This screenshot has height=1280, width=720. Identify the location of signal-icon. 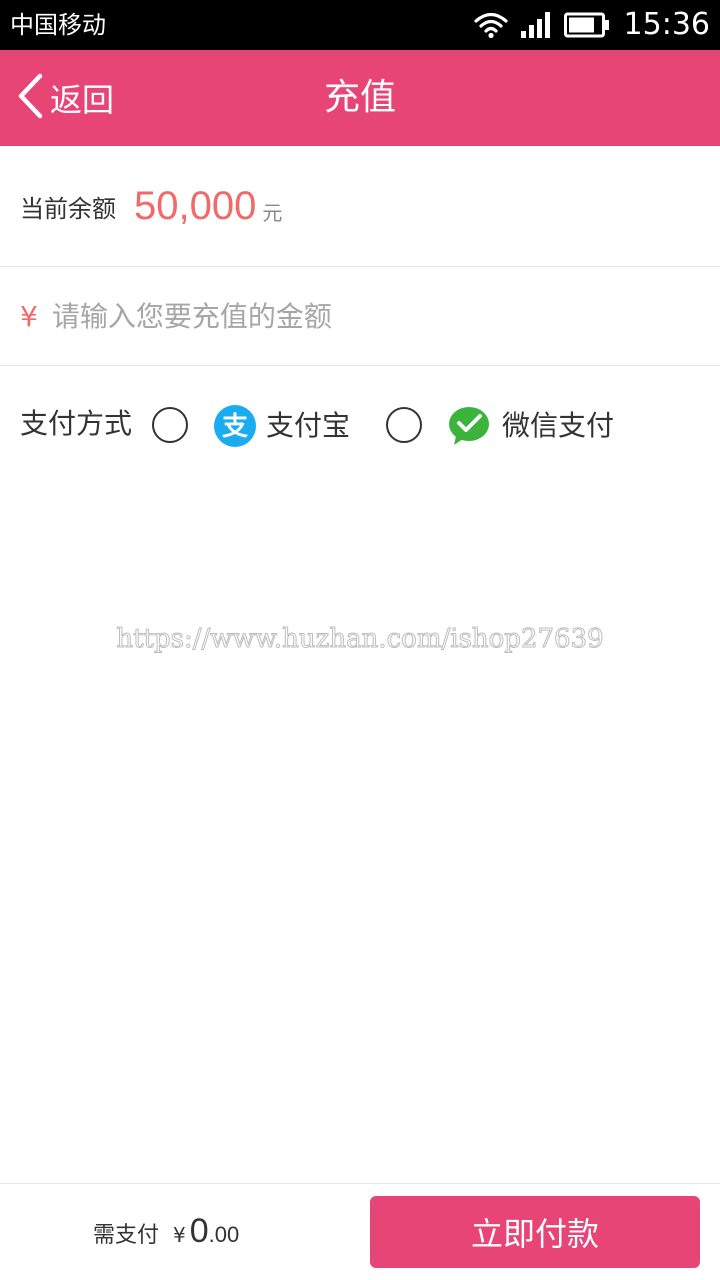
(536, 25).